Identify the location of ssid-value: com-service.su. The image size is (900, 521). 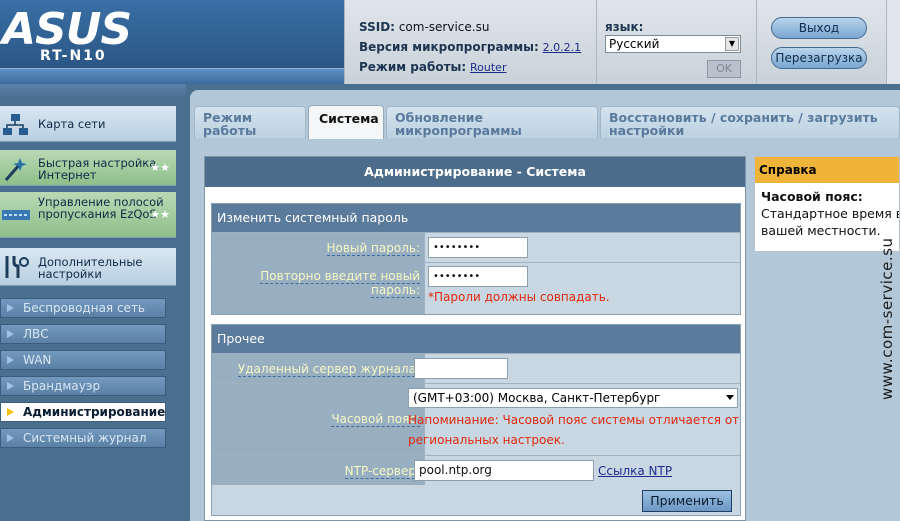
(444, 27).